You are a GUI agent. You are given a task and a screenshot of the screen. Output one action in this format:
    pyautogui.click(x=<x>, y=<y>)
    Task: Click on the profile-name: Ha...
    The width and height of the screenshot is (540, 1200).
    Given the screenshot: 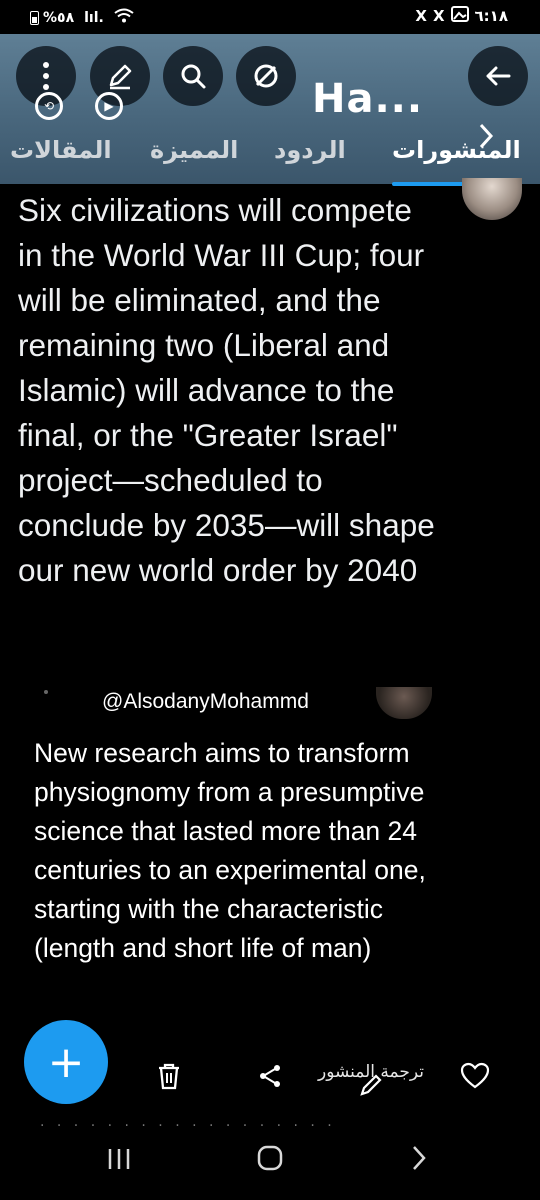 What is the action you would take?
    pyautogui.click(x=368, y=99)
    